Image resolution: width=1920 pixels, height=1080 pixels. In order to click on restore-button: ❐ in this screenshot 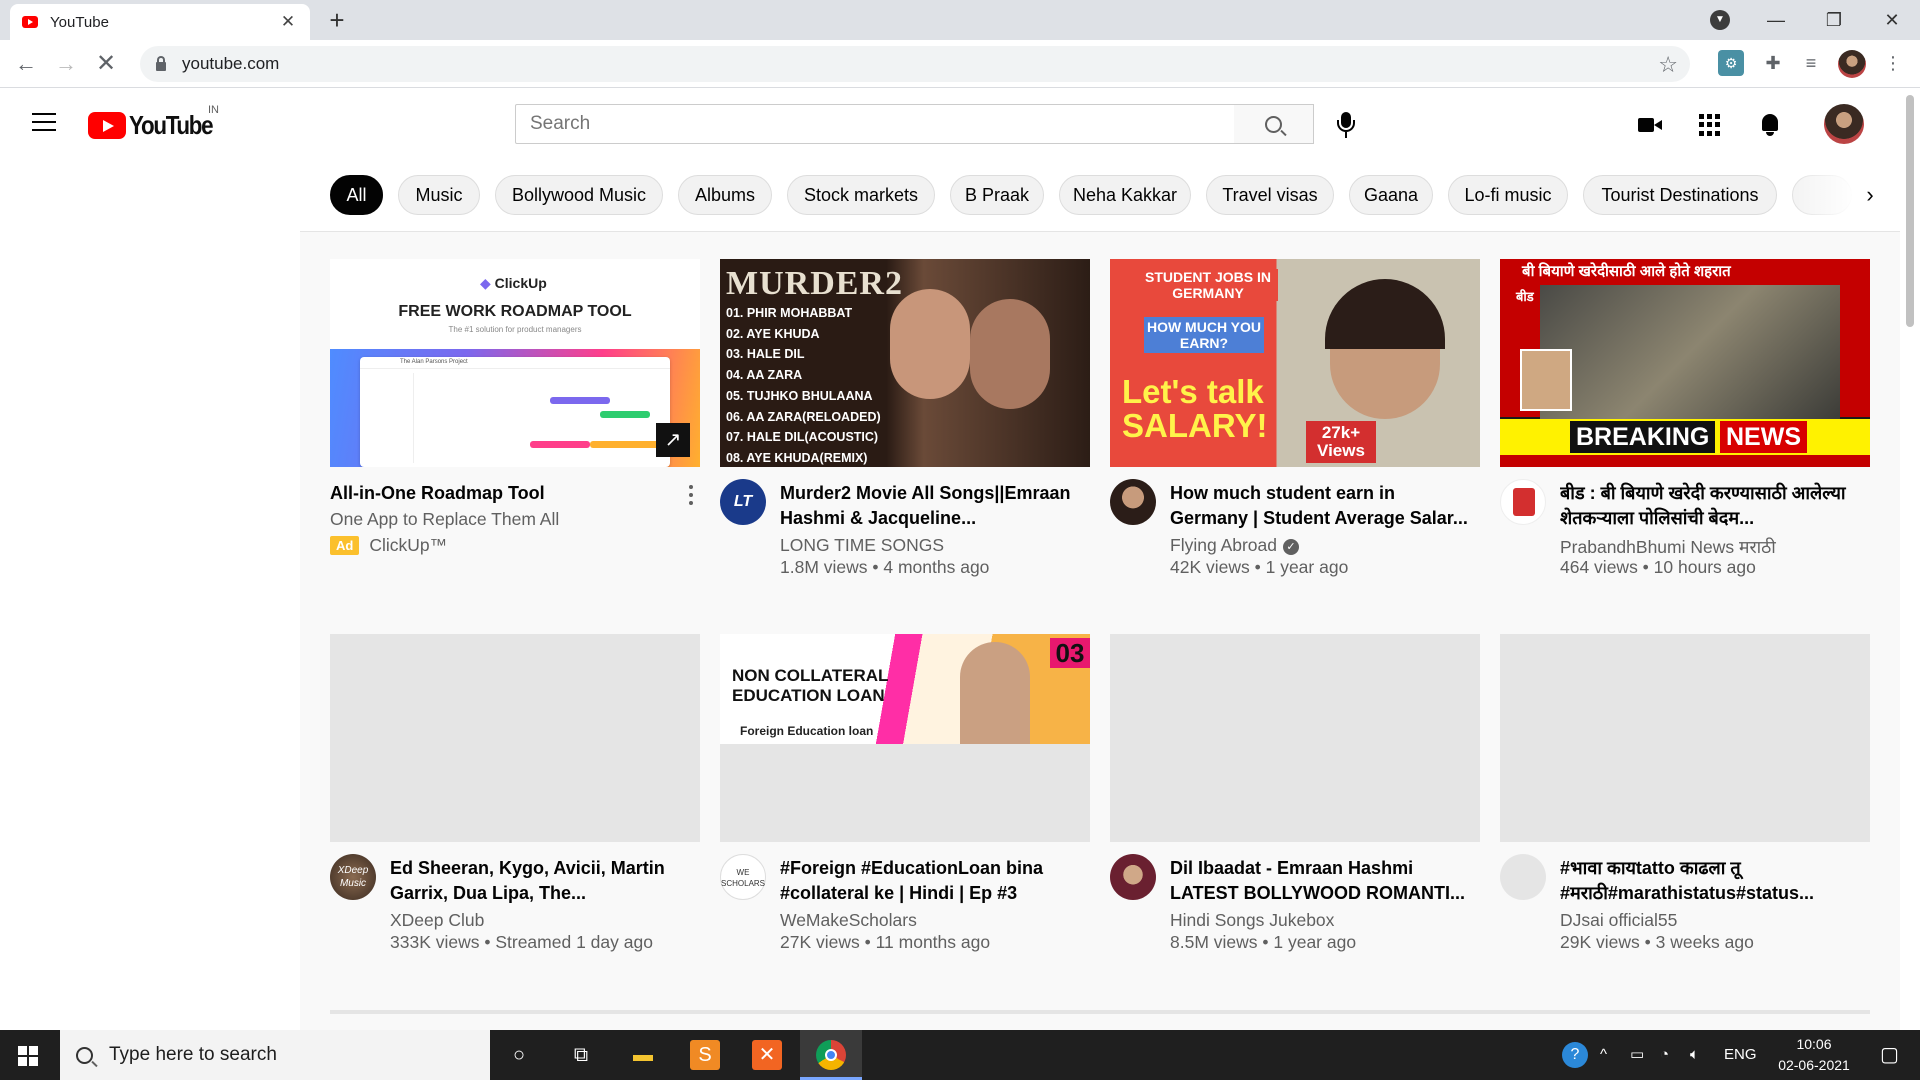, I will do `click(1834, 20)`.